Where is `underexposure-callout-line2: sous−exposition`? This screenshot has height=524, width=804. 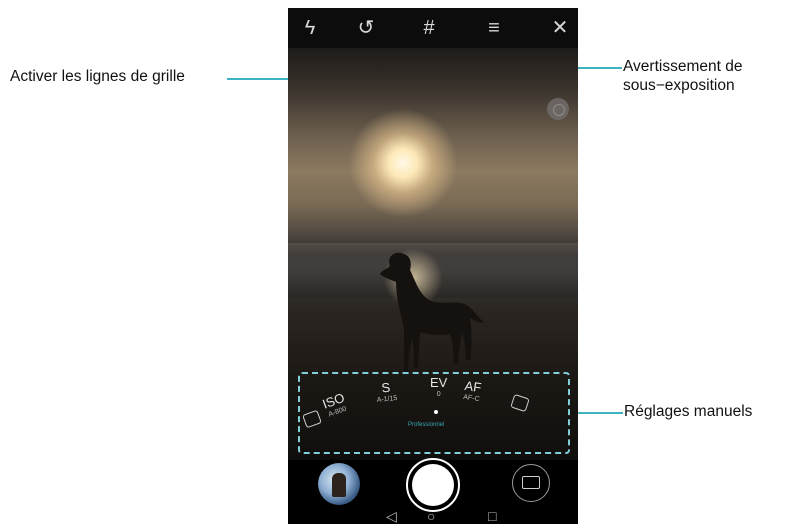 underexposure-callout-line2: sous−exposition is located at coordinates (679, 85).